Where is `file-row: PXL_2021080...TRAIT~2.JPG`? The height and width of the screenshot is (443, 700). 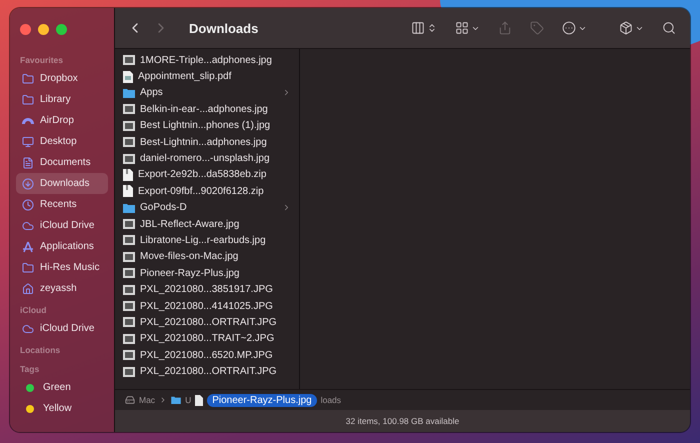
file-row: PXL_2021080...TRAIT~2.JPG is located at coordinates (211, 339).